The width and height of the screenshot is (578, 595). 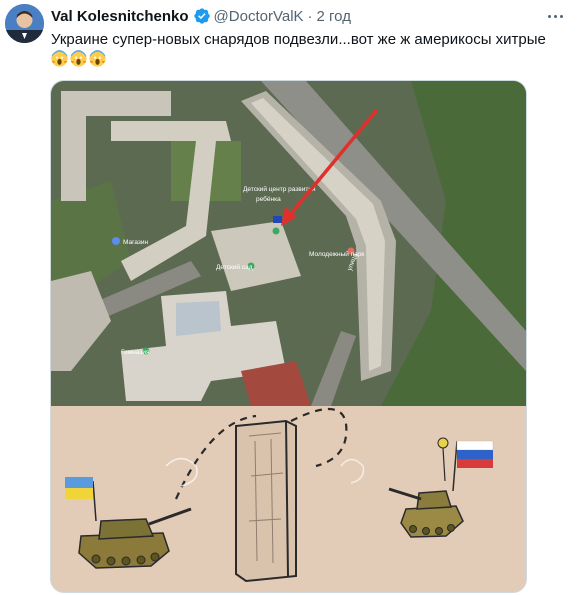 What do you see at coordinates (259, 16) in the screenshot?
I see `author-handle: @DoctorValK` at bounding box center [259, 16].